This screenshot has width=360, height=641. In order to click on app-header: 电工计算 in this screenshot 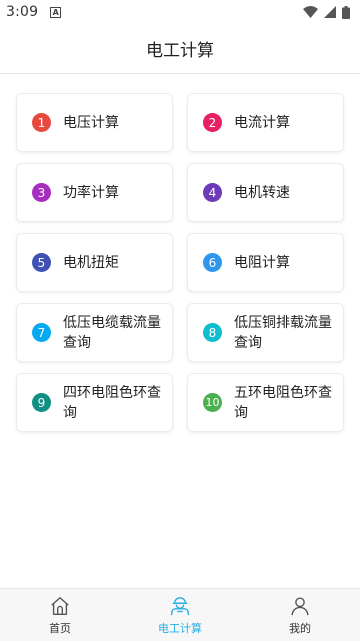, I will do `click(180, 49)`.